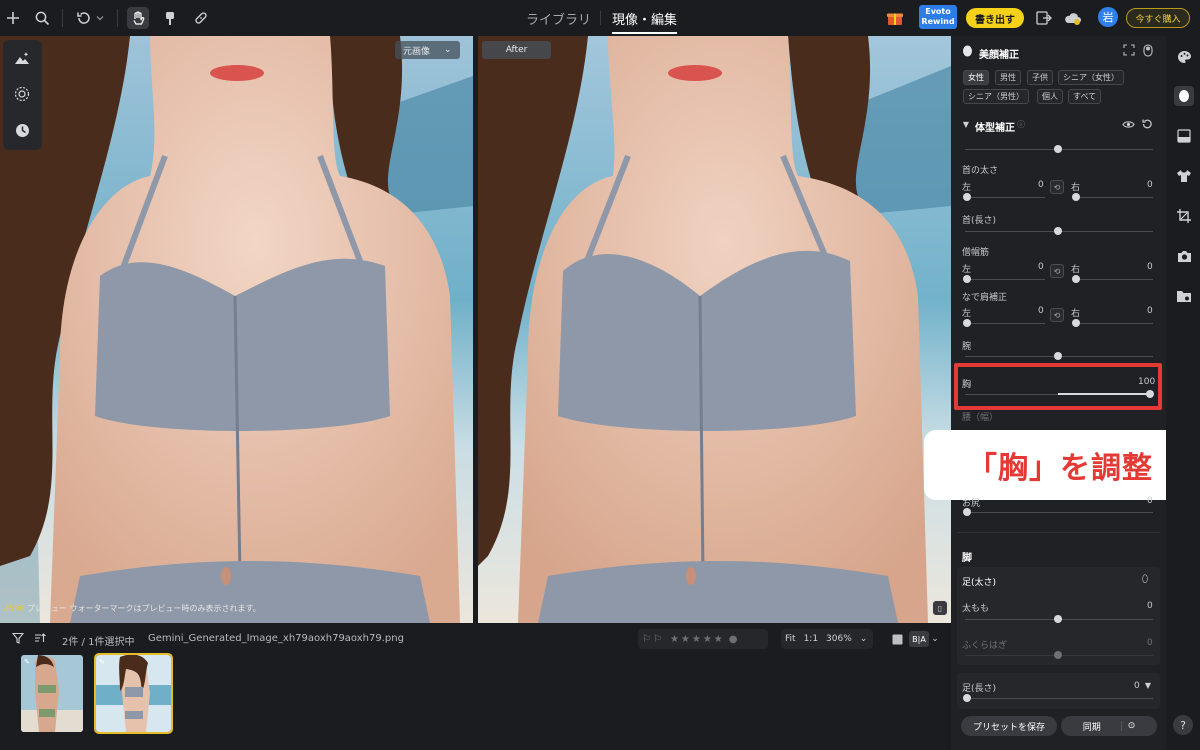 Image resolution: width=1200 pixels, height=750 pixels. Describe the element at coordinates (22, 130) in the screenshot. I see `history-clock-icon` at that location.